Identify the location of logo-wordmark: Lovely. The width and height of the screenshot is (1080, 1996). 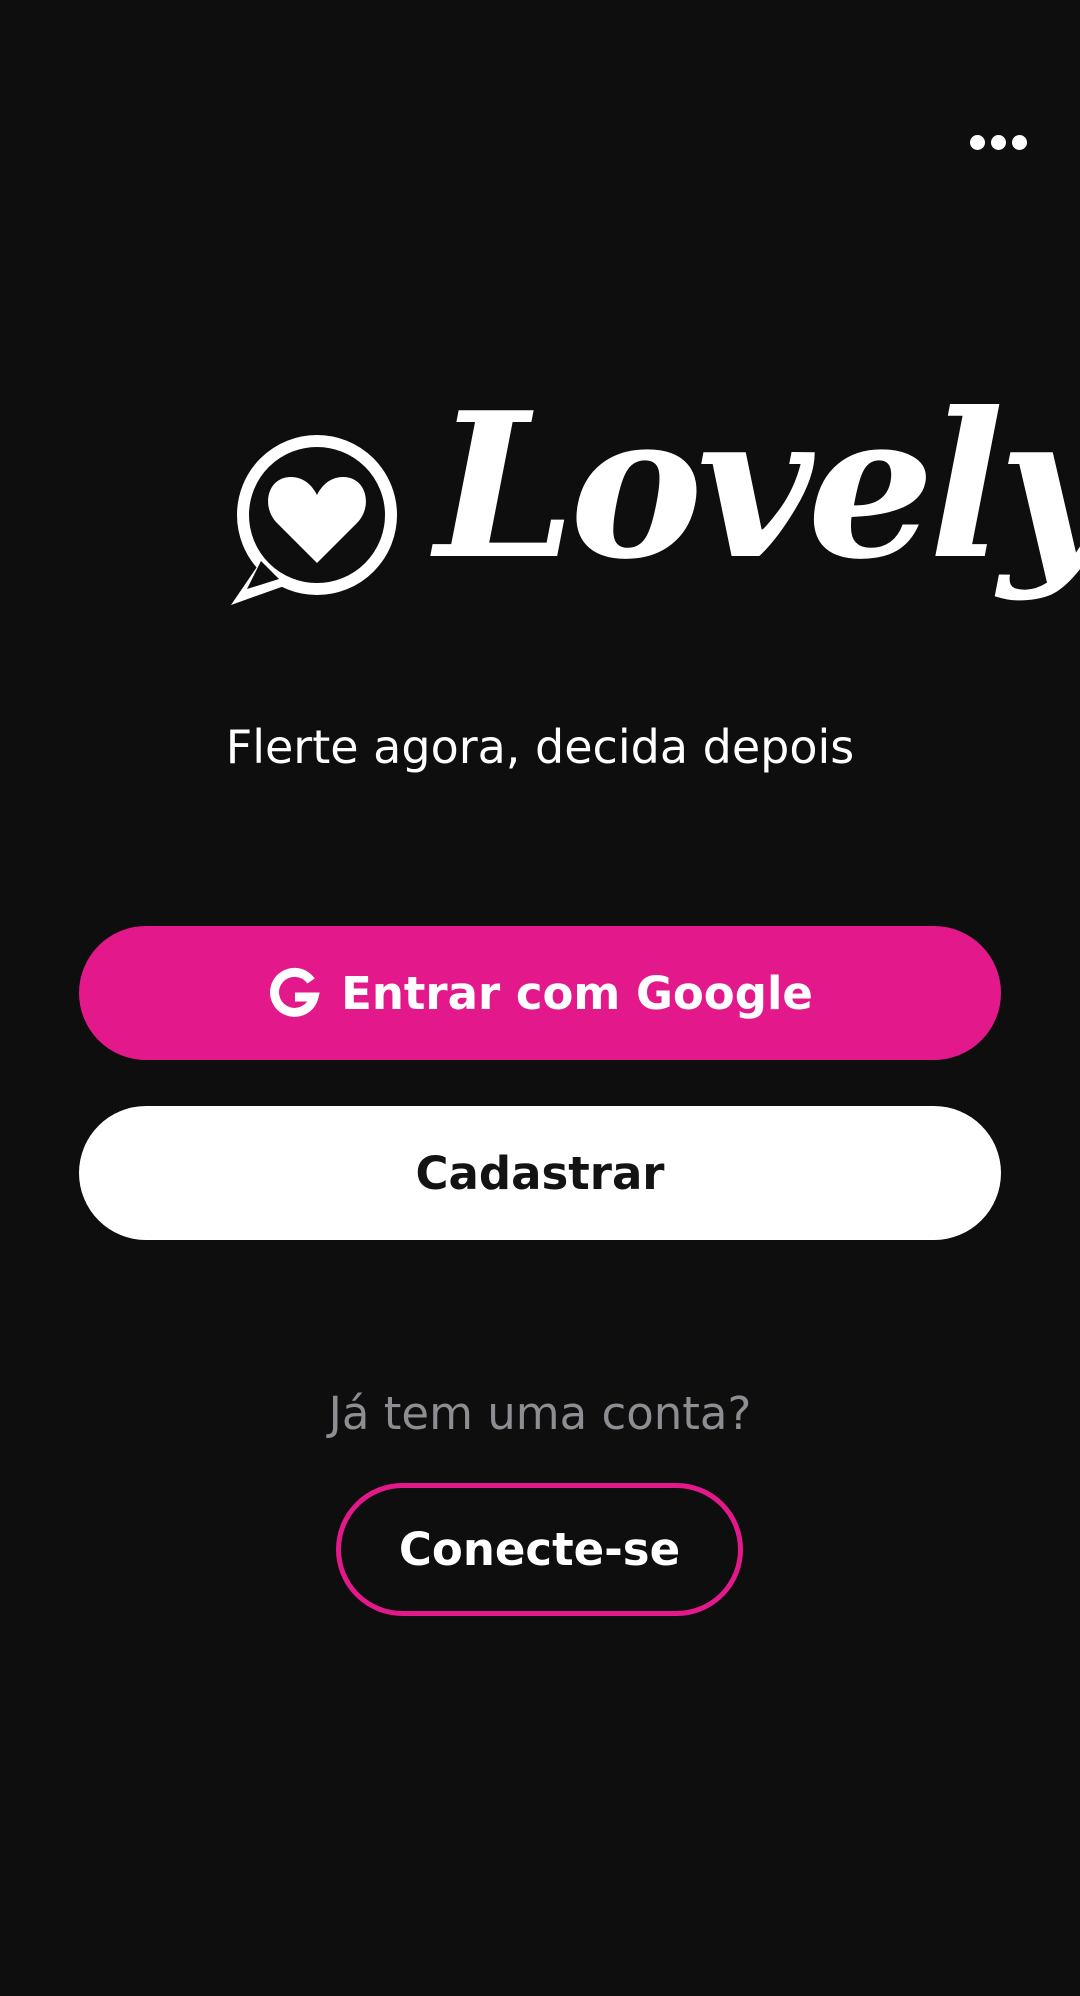
(757, 486).